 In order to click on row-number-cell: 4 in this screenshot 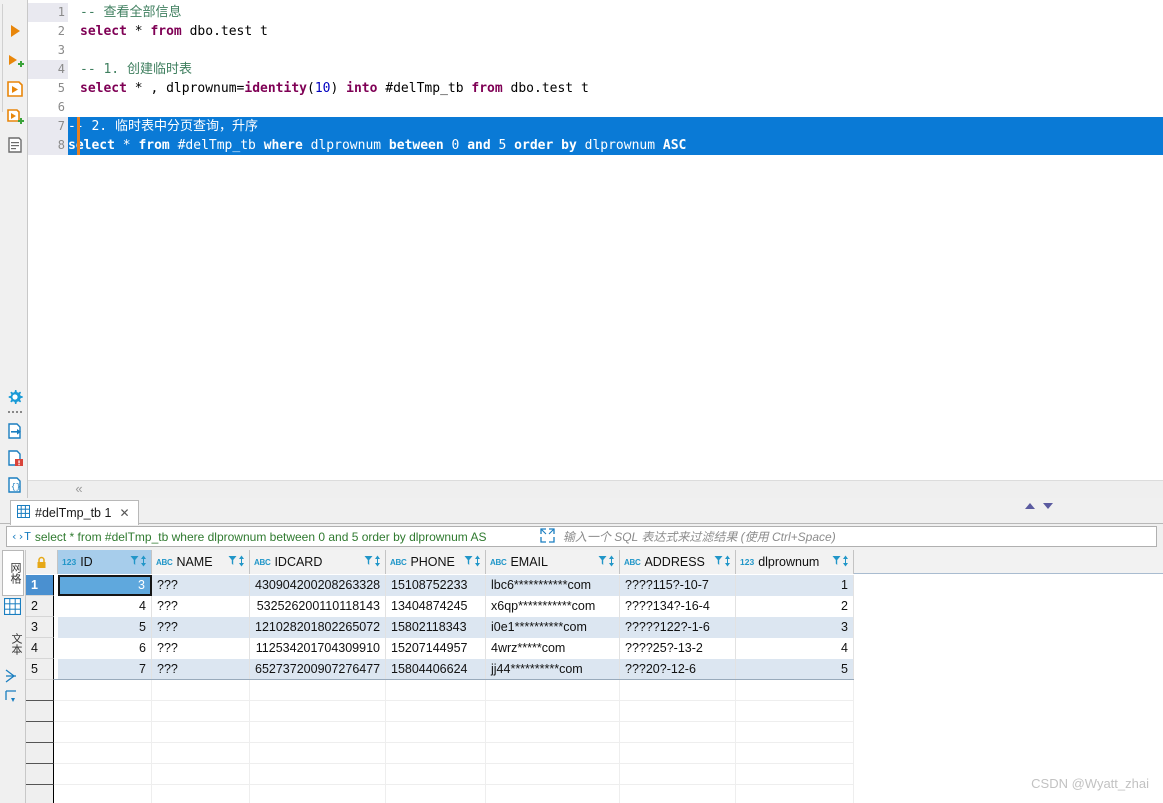, I will do `click(40, 648)`.